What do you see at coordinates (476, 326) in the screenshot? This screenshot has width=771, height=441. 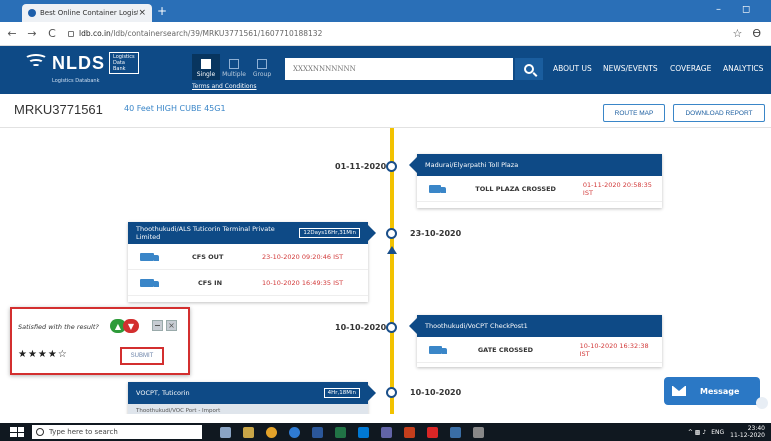 I see `card-title: Thoothukudi/VoCPT CheckPost1` at bounding box center [476, 326].